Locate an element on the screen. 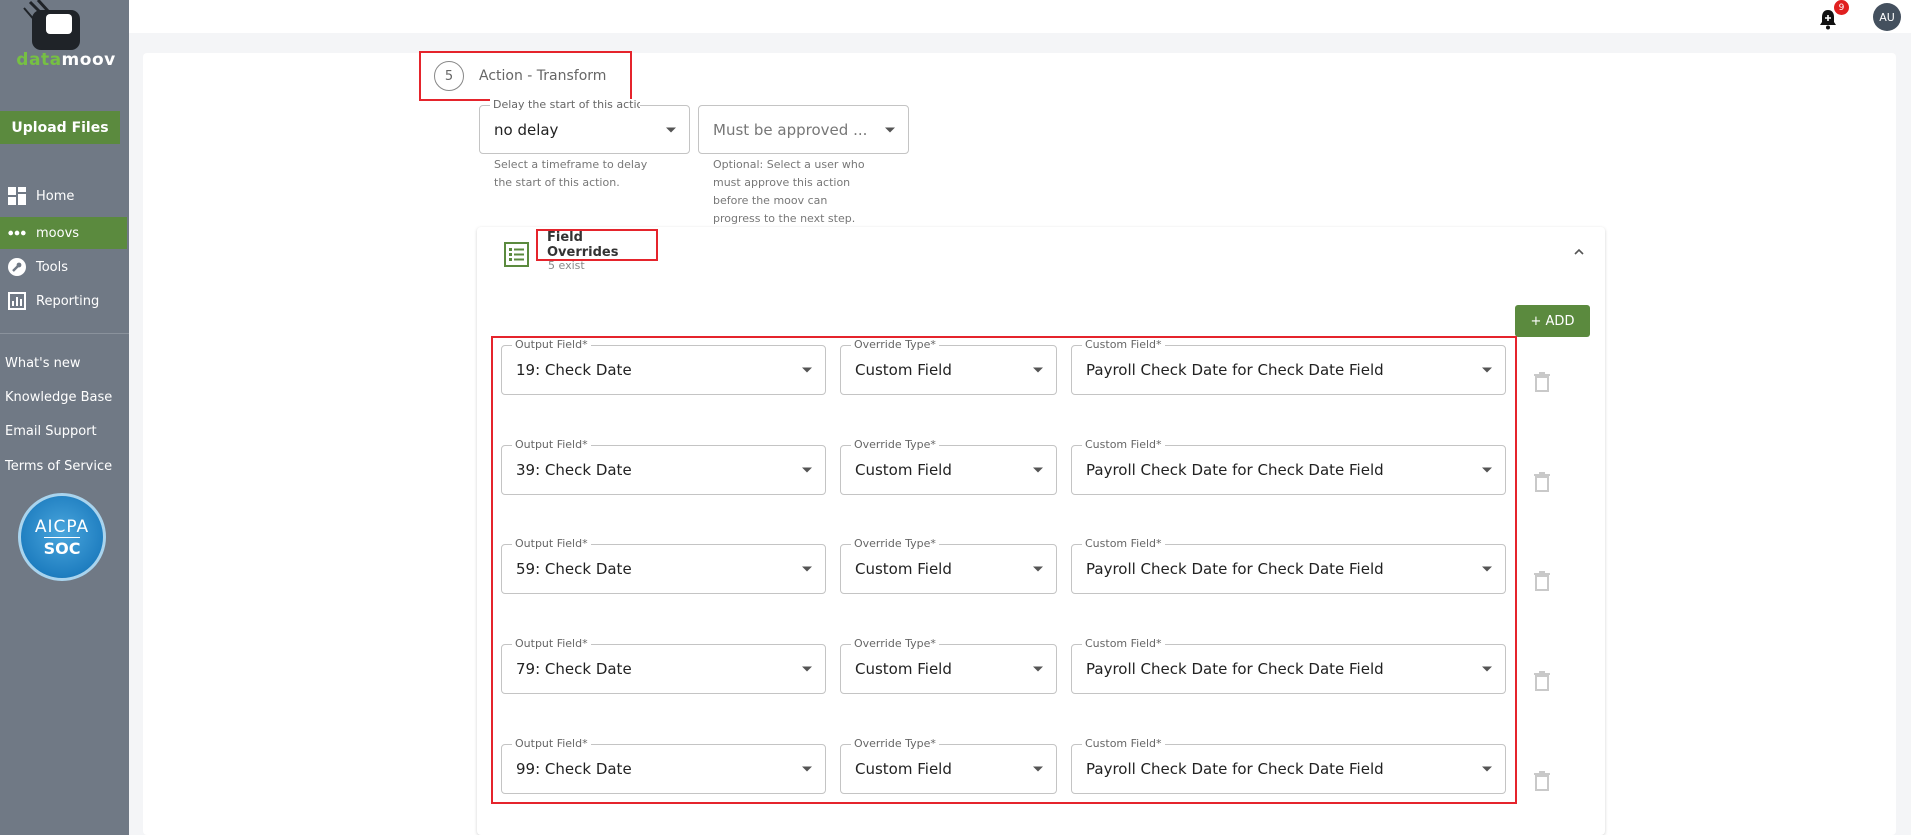 The image size is (1911, 835). sidebar-item-tools: Tools is located at coordinates (64, 267).